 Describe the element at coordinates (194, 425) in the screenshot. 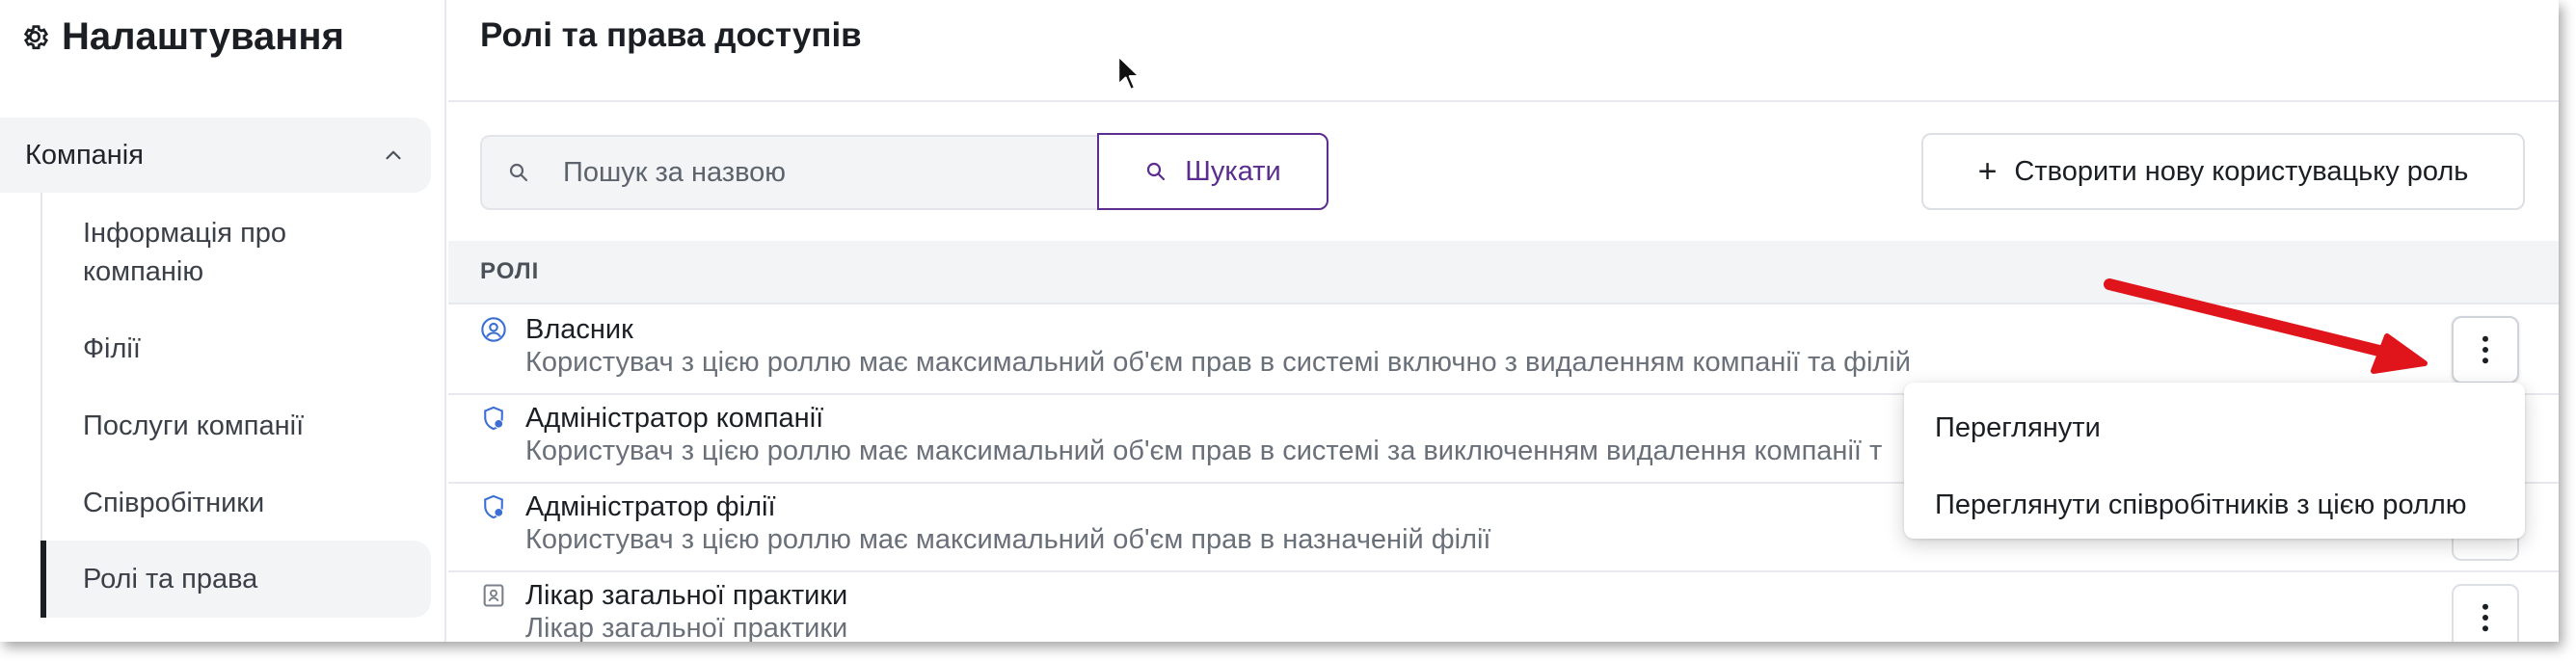

I see `sidebar-item-label: Послуги компанії` at that location.